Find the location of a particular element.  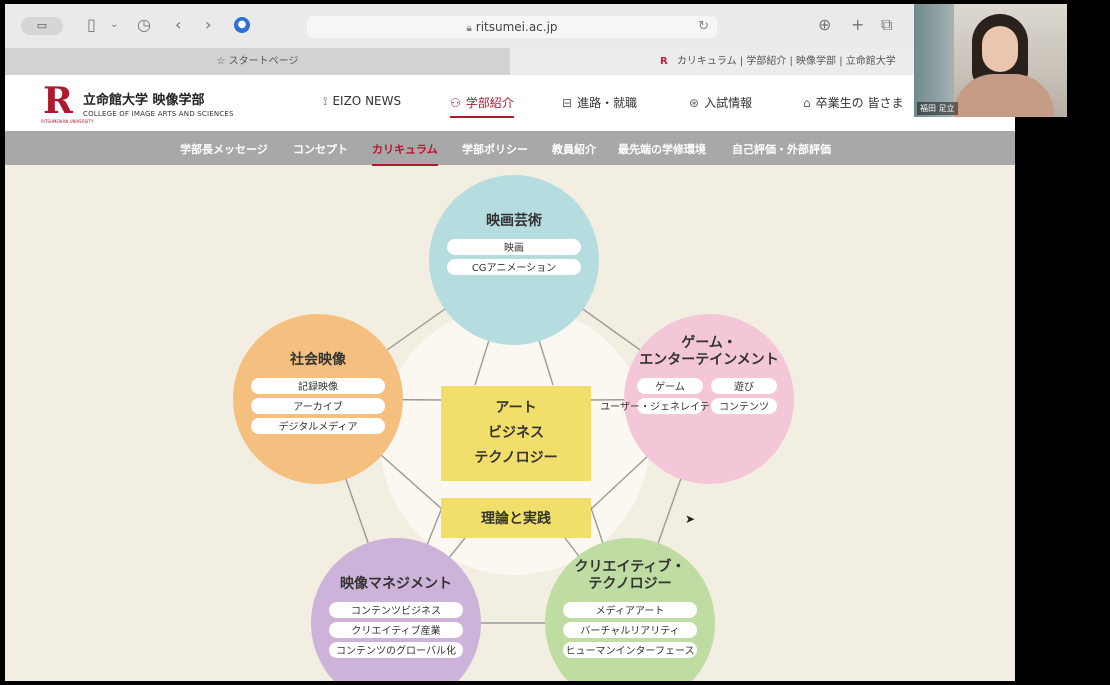

participant-name: 福田 足立 is located at coordinates (937, 108).